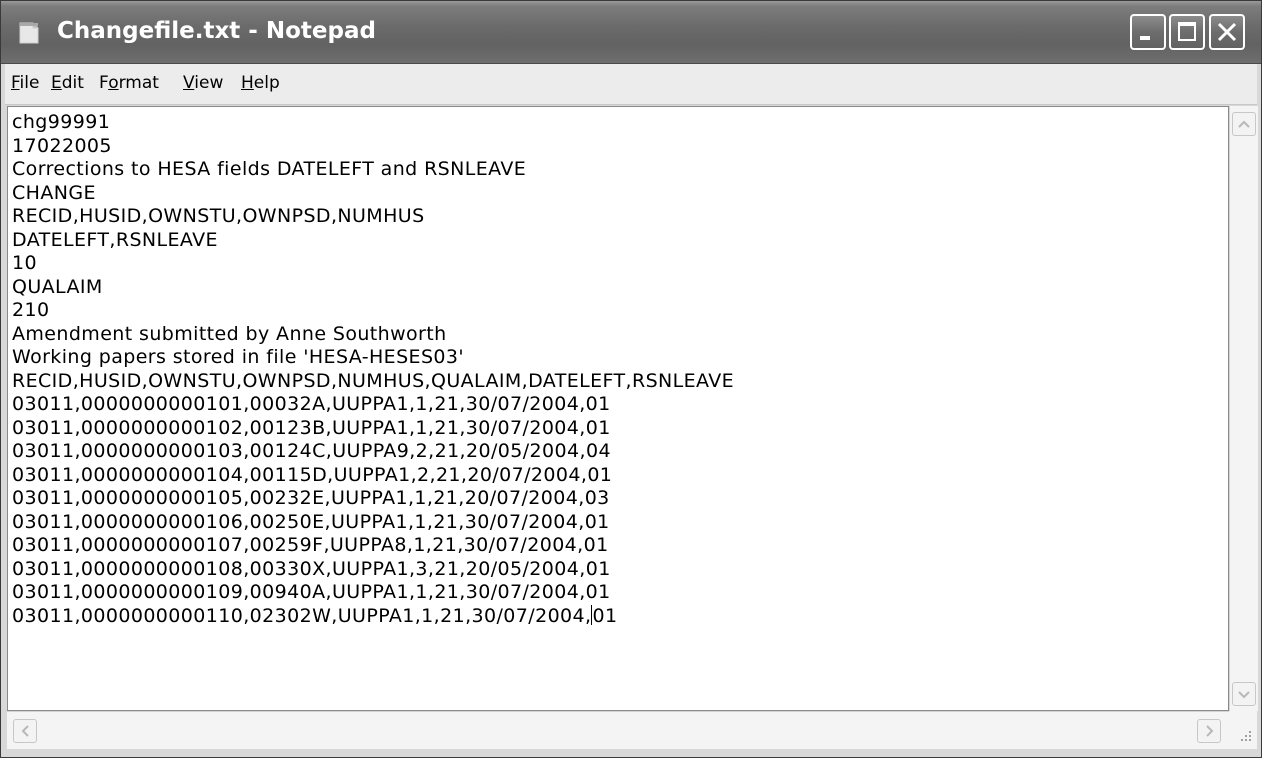 The width and height of the screenshot is (1264, 760). What do you see at coordinates (54, 192) in the screenshot?
I see `text-line: CHANGE` at bounding box center [54, 192].